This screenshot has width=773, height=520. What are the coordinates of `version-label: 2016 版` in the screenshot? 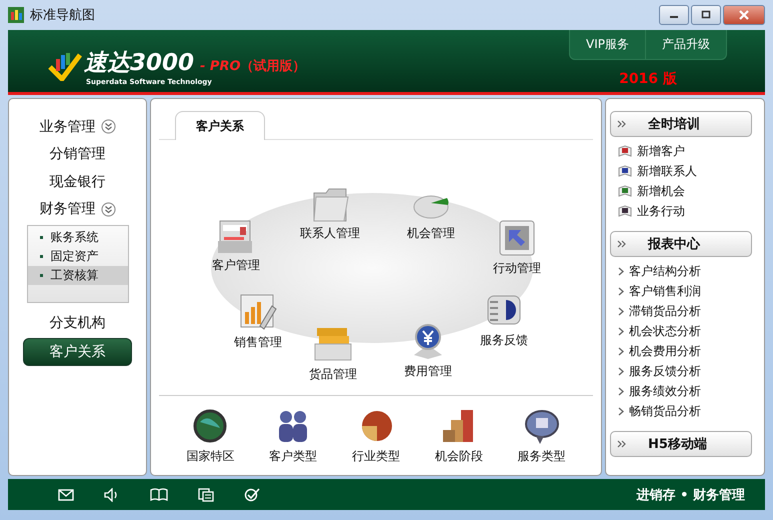 It's located at (648, 79).